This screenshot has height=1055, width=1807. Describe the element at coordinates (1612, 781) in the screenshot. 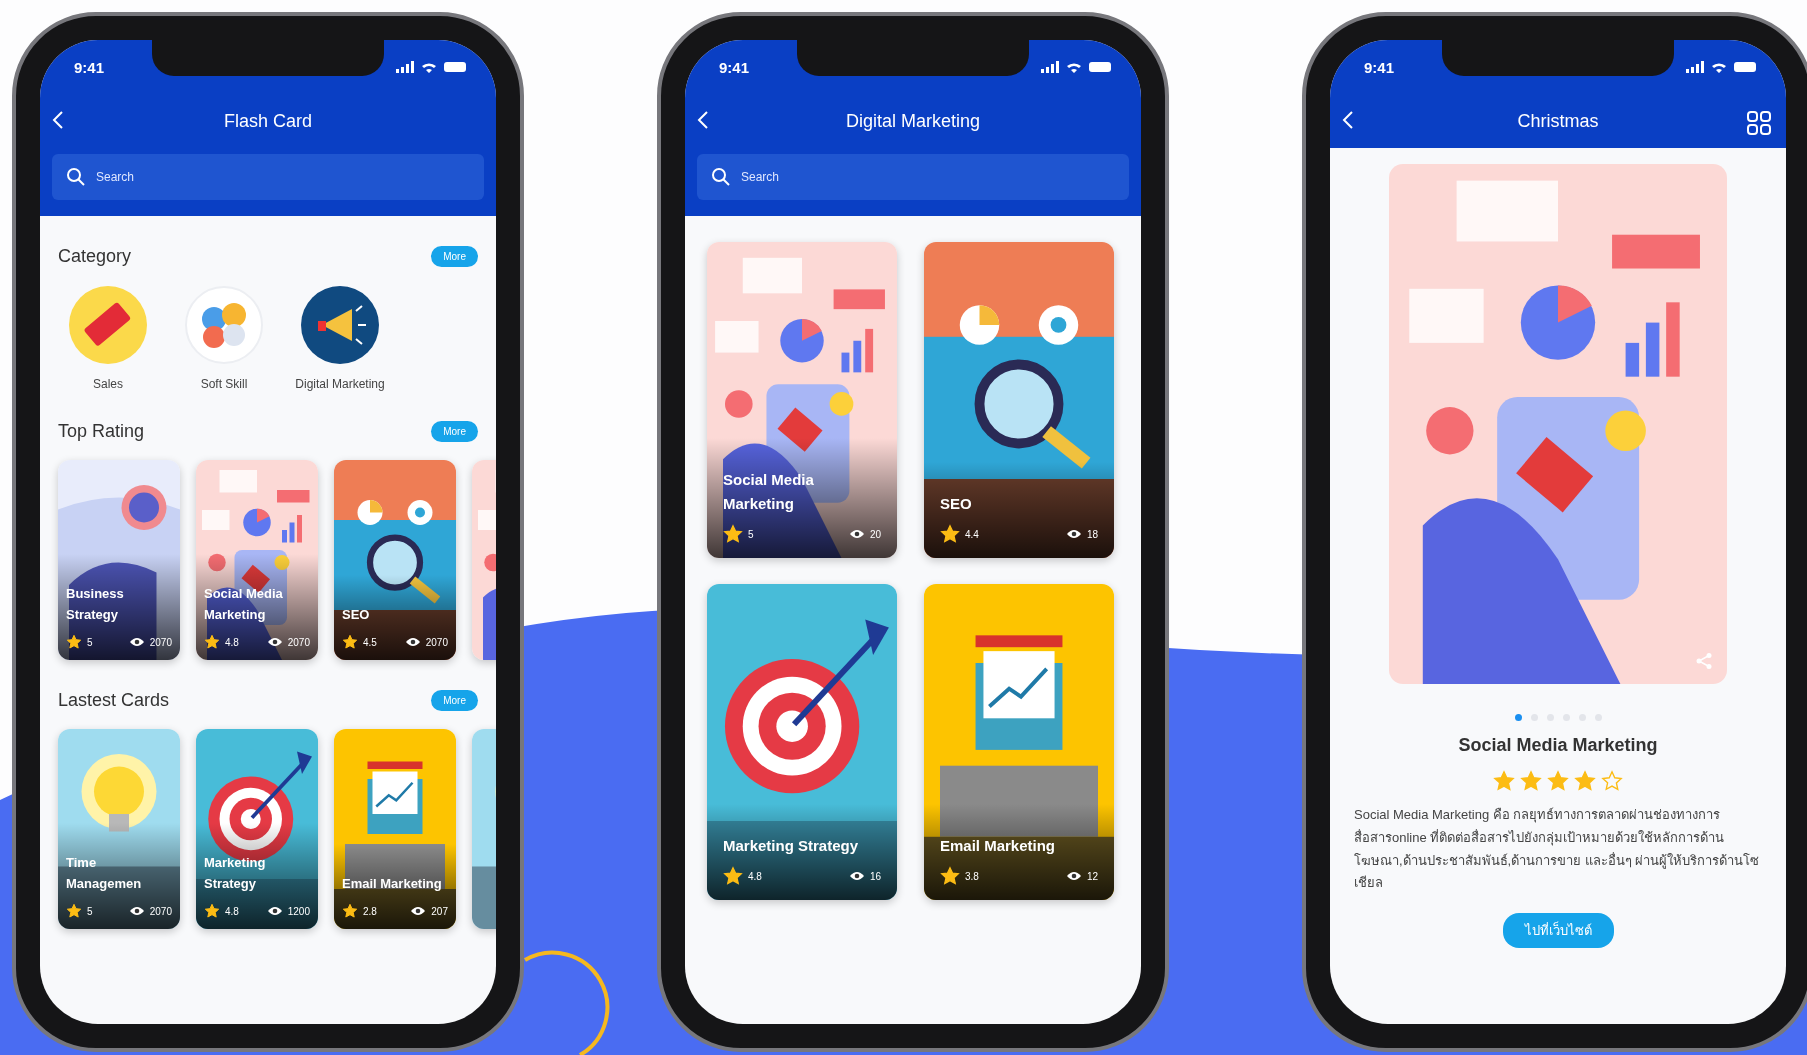

I see `star-outline-icon` at that location.